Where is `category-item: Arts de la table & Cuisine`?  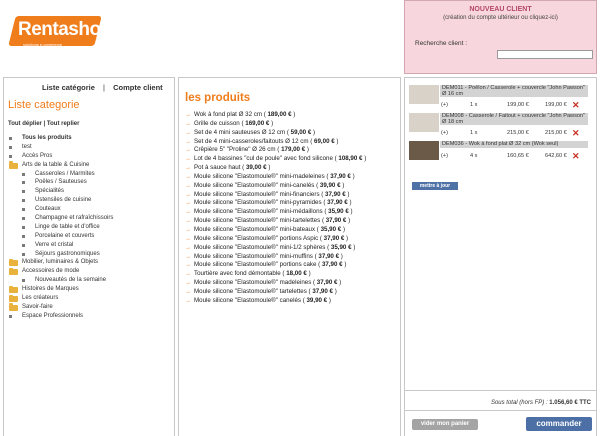
category-item: Arts de la table & Cuisine is located at coordinates (89, 165).